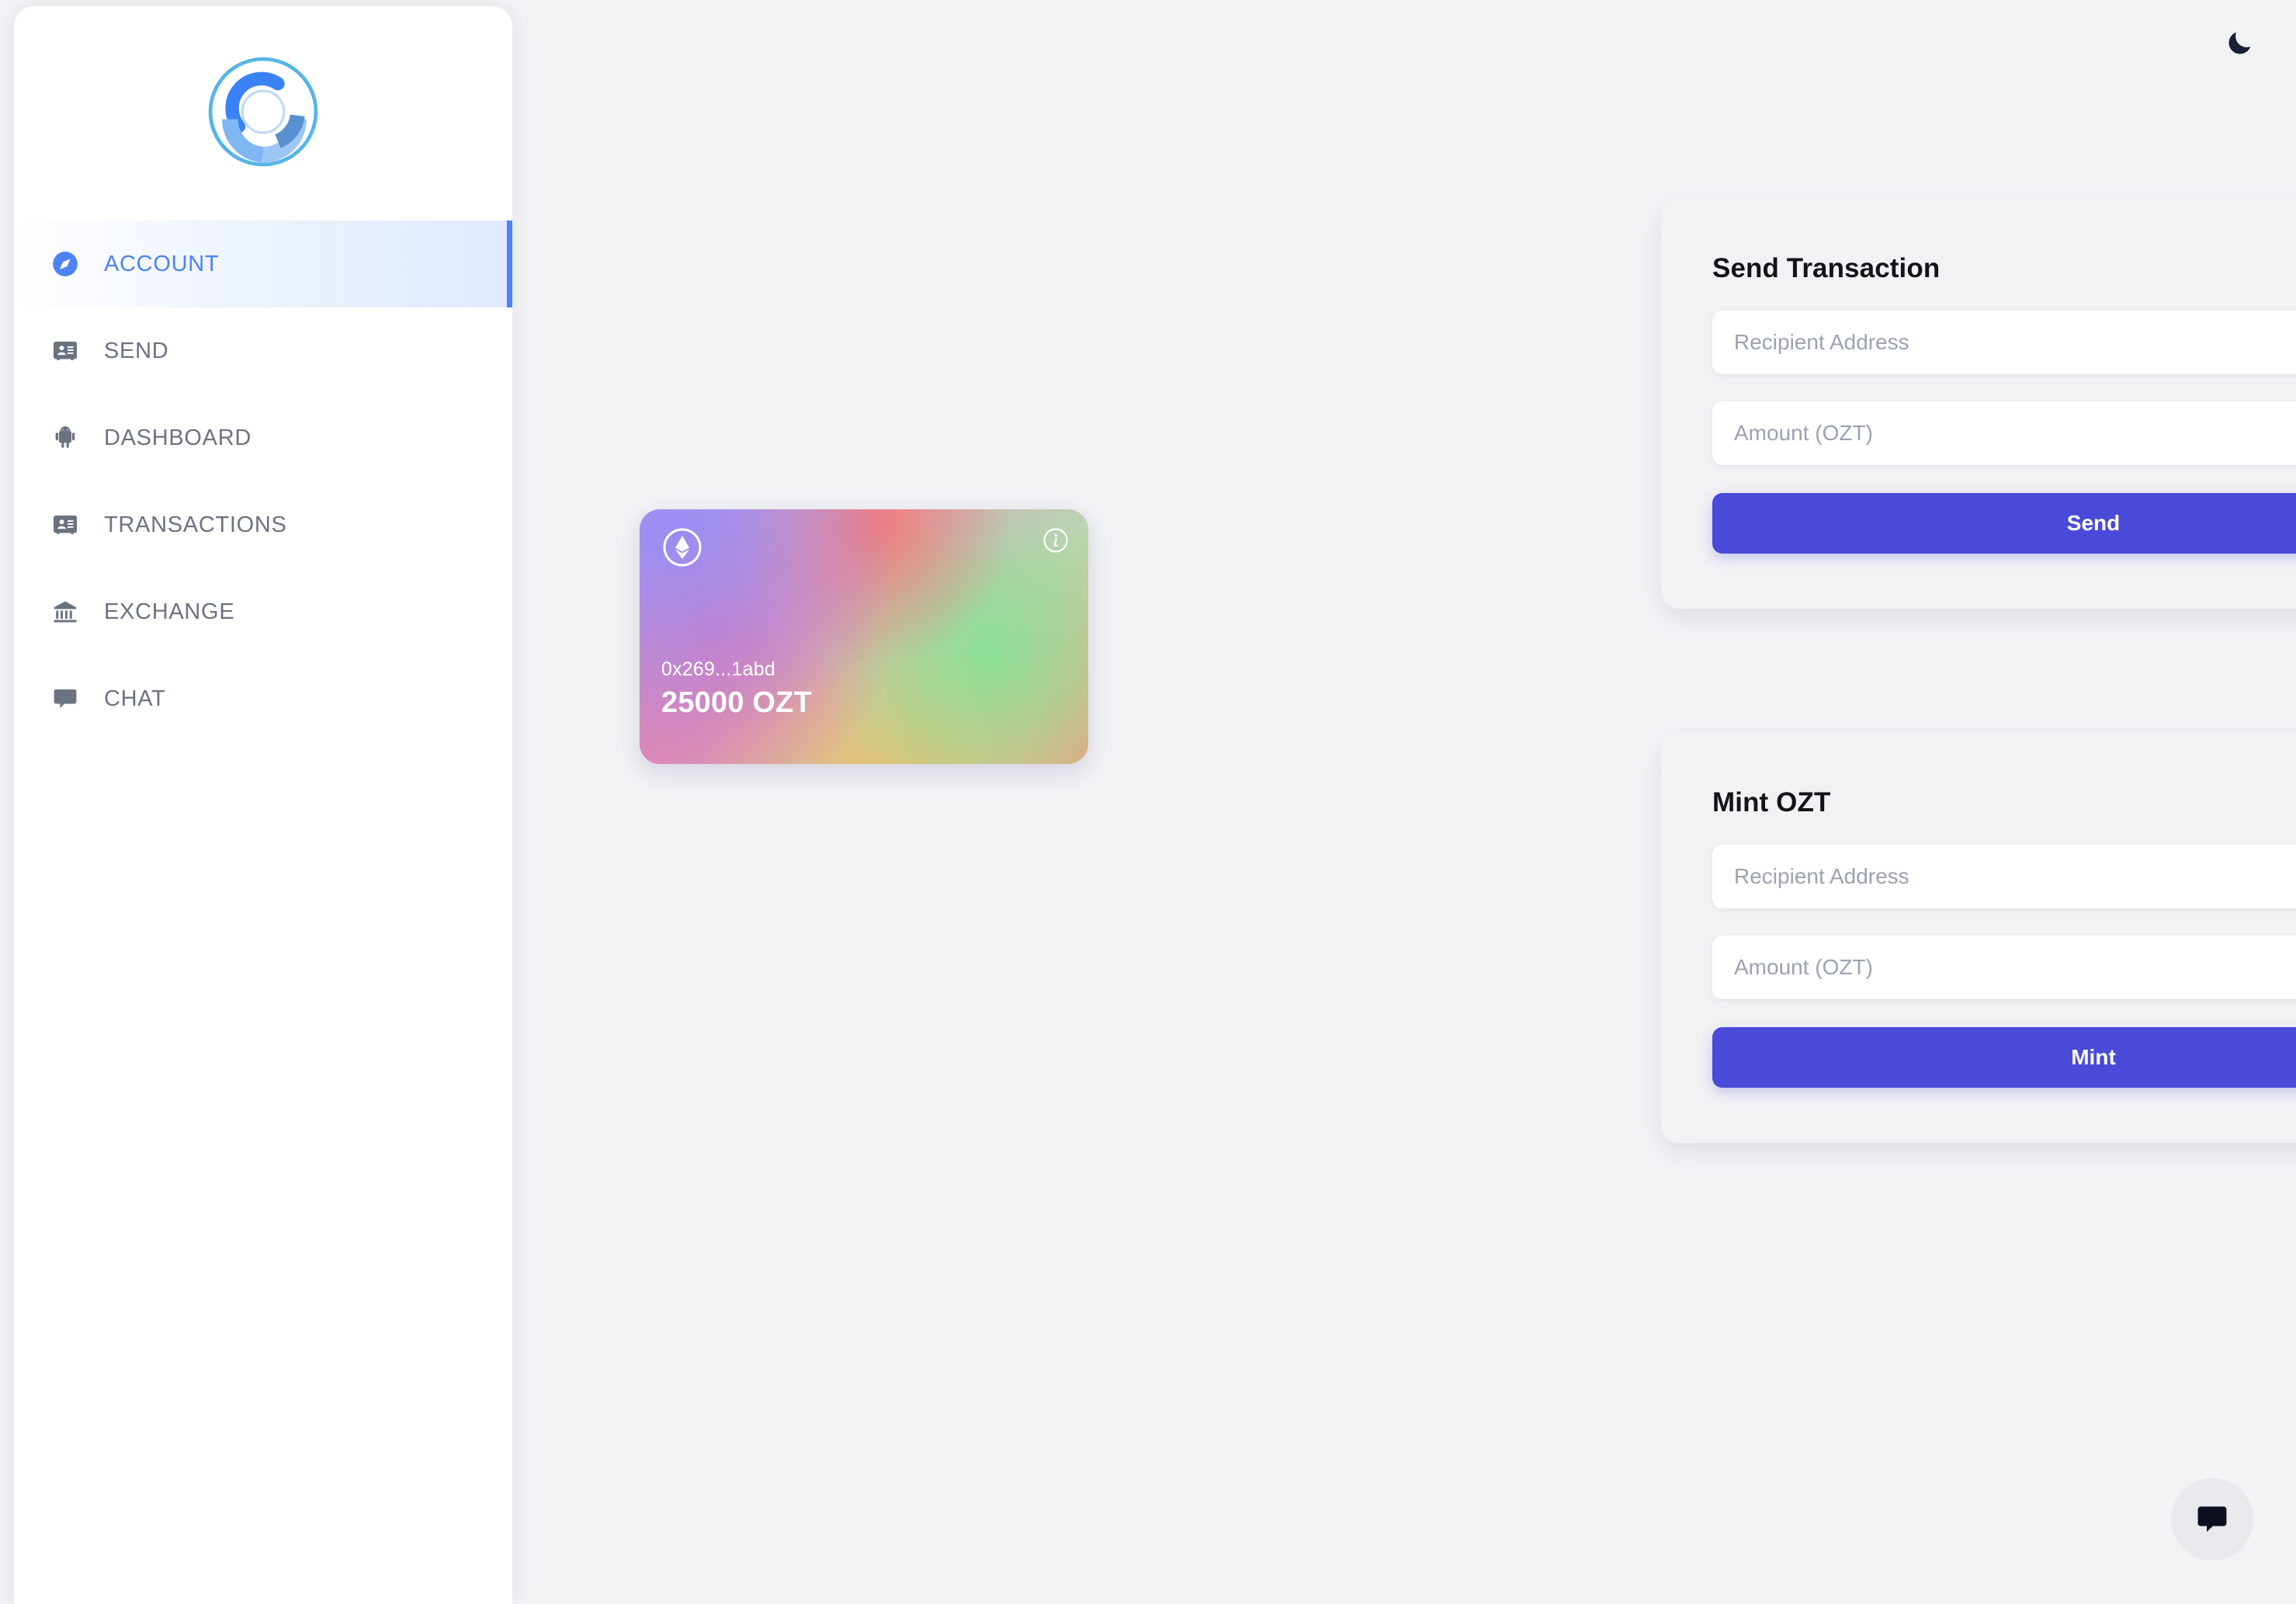  What do you see at coordinates (263, 699) in the screenshot?
I see `sidebar-item-chat: CHAT` at bounding box center [263, 699].